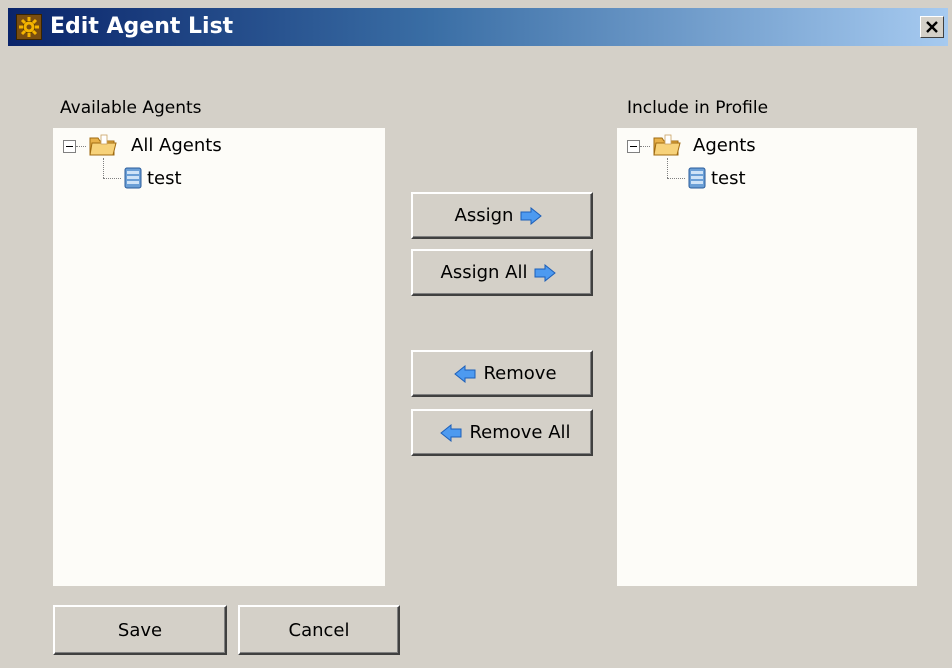 Image resolution: width=952 pixels, height=668 pixels. Describe the element at coordinates (520, 373) in the screenshot. I see `remove-label: Remove` at that location.